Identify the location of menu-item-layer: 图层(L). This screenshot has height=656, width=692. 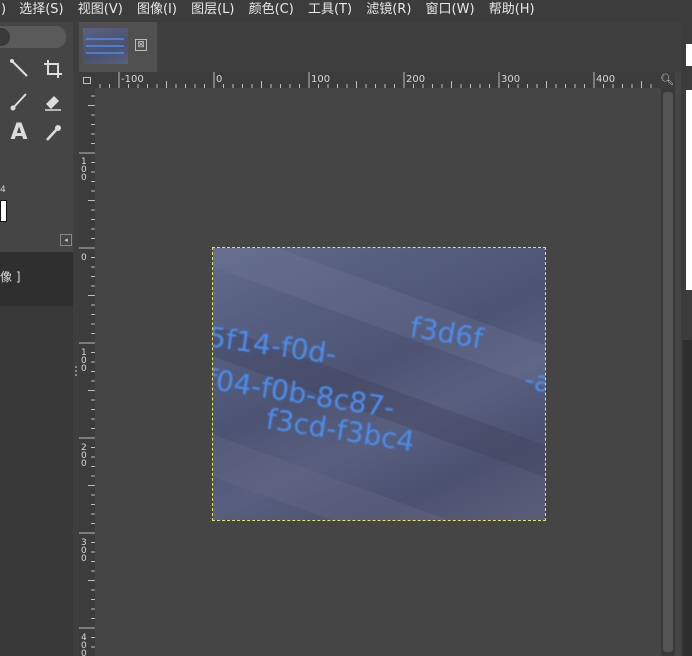
(212, 10).